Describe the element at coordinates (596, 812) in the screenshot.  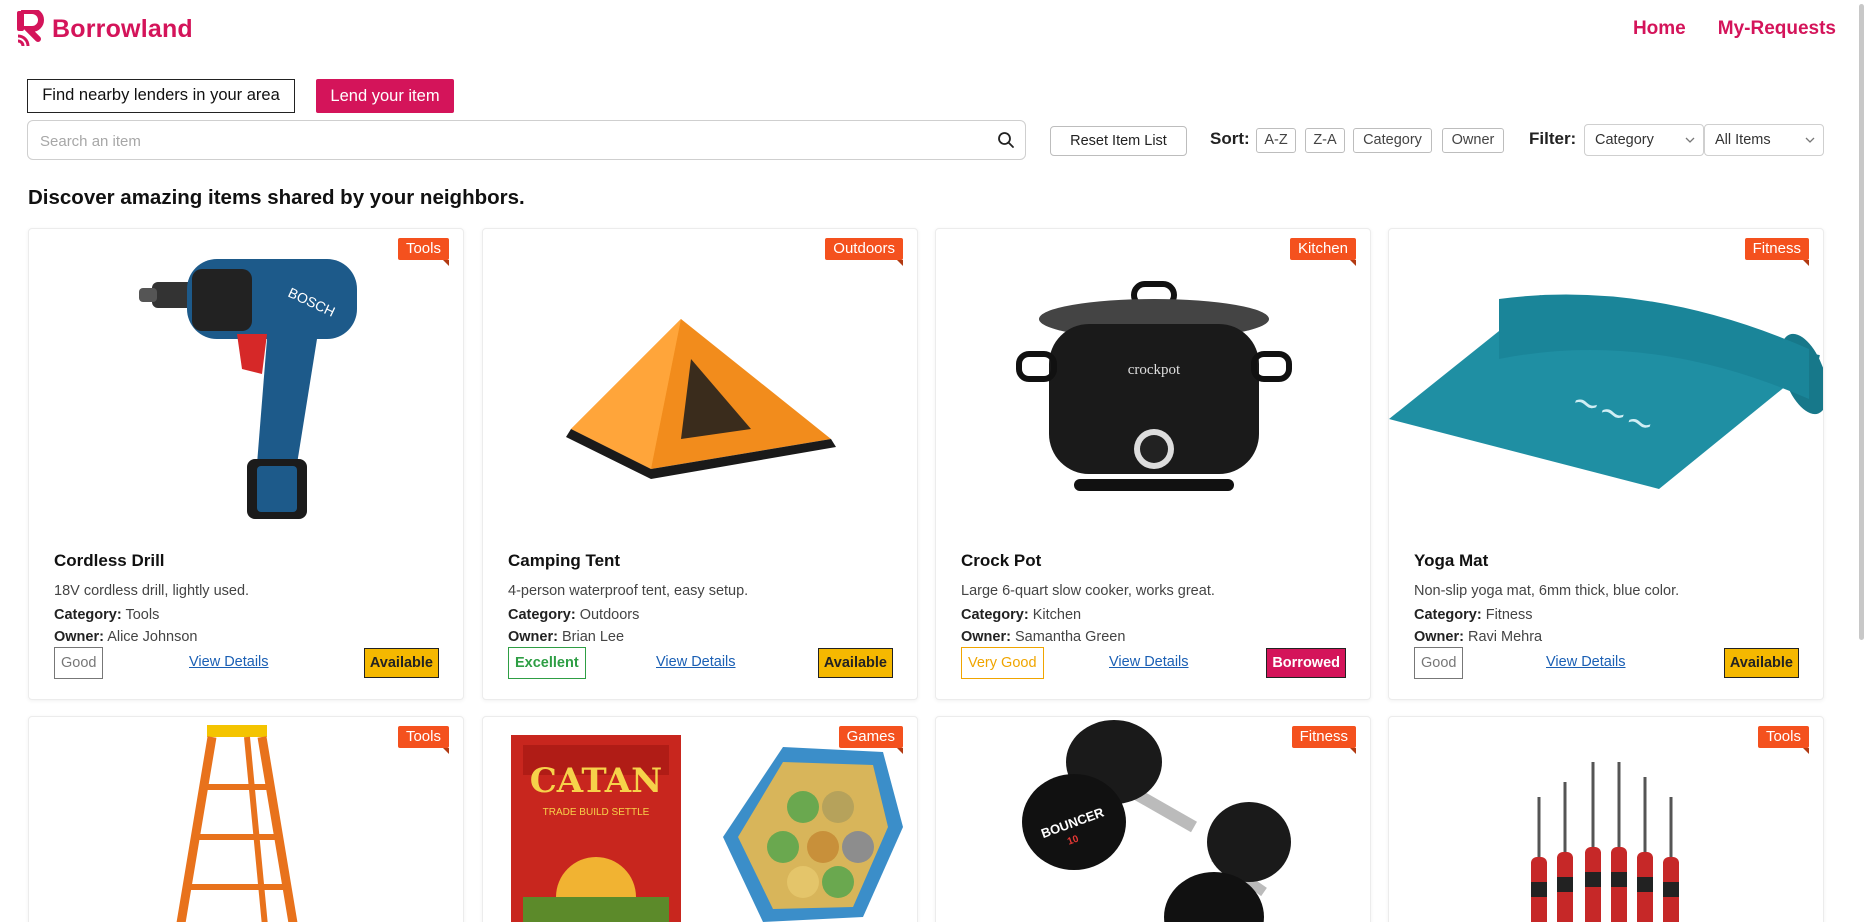
I see `catan-subtitle-text: TRADE BUILD SETTLE` at that location.